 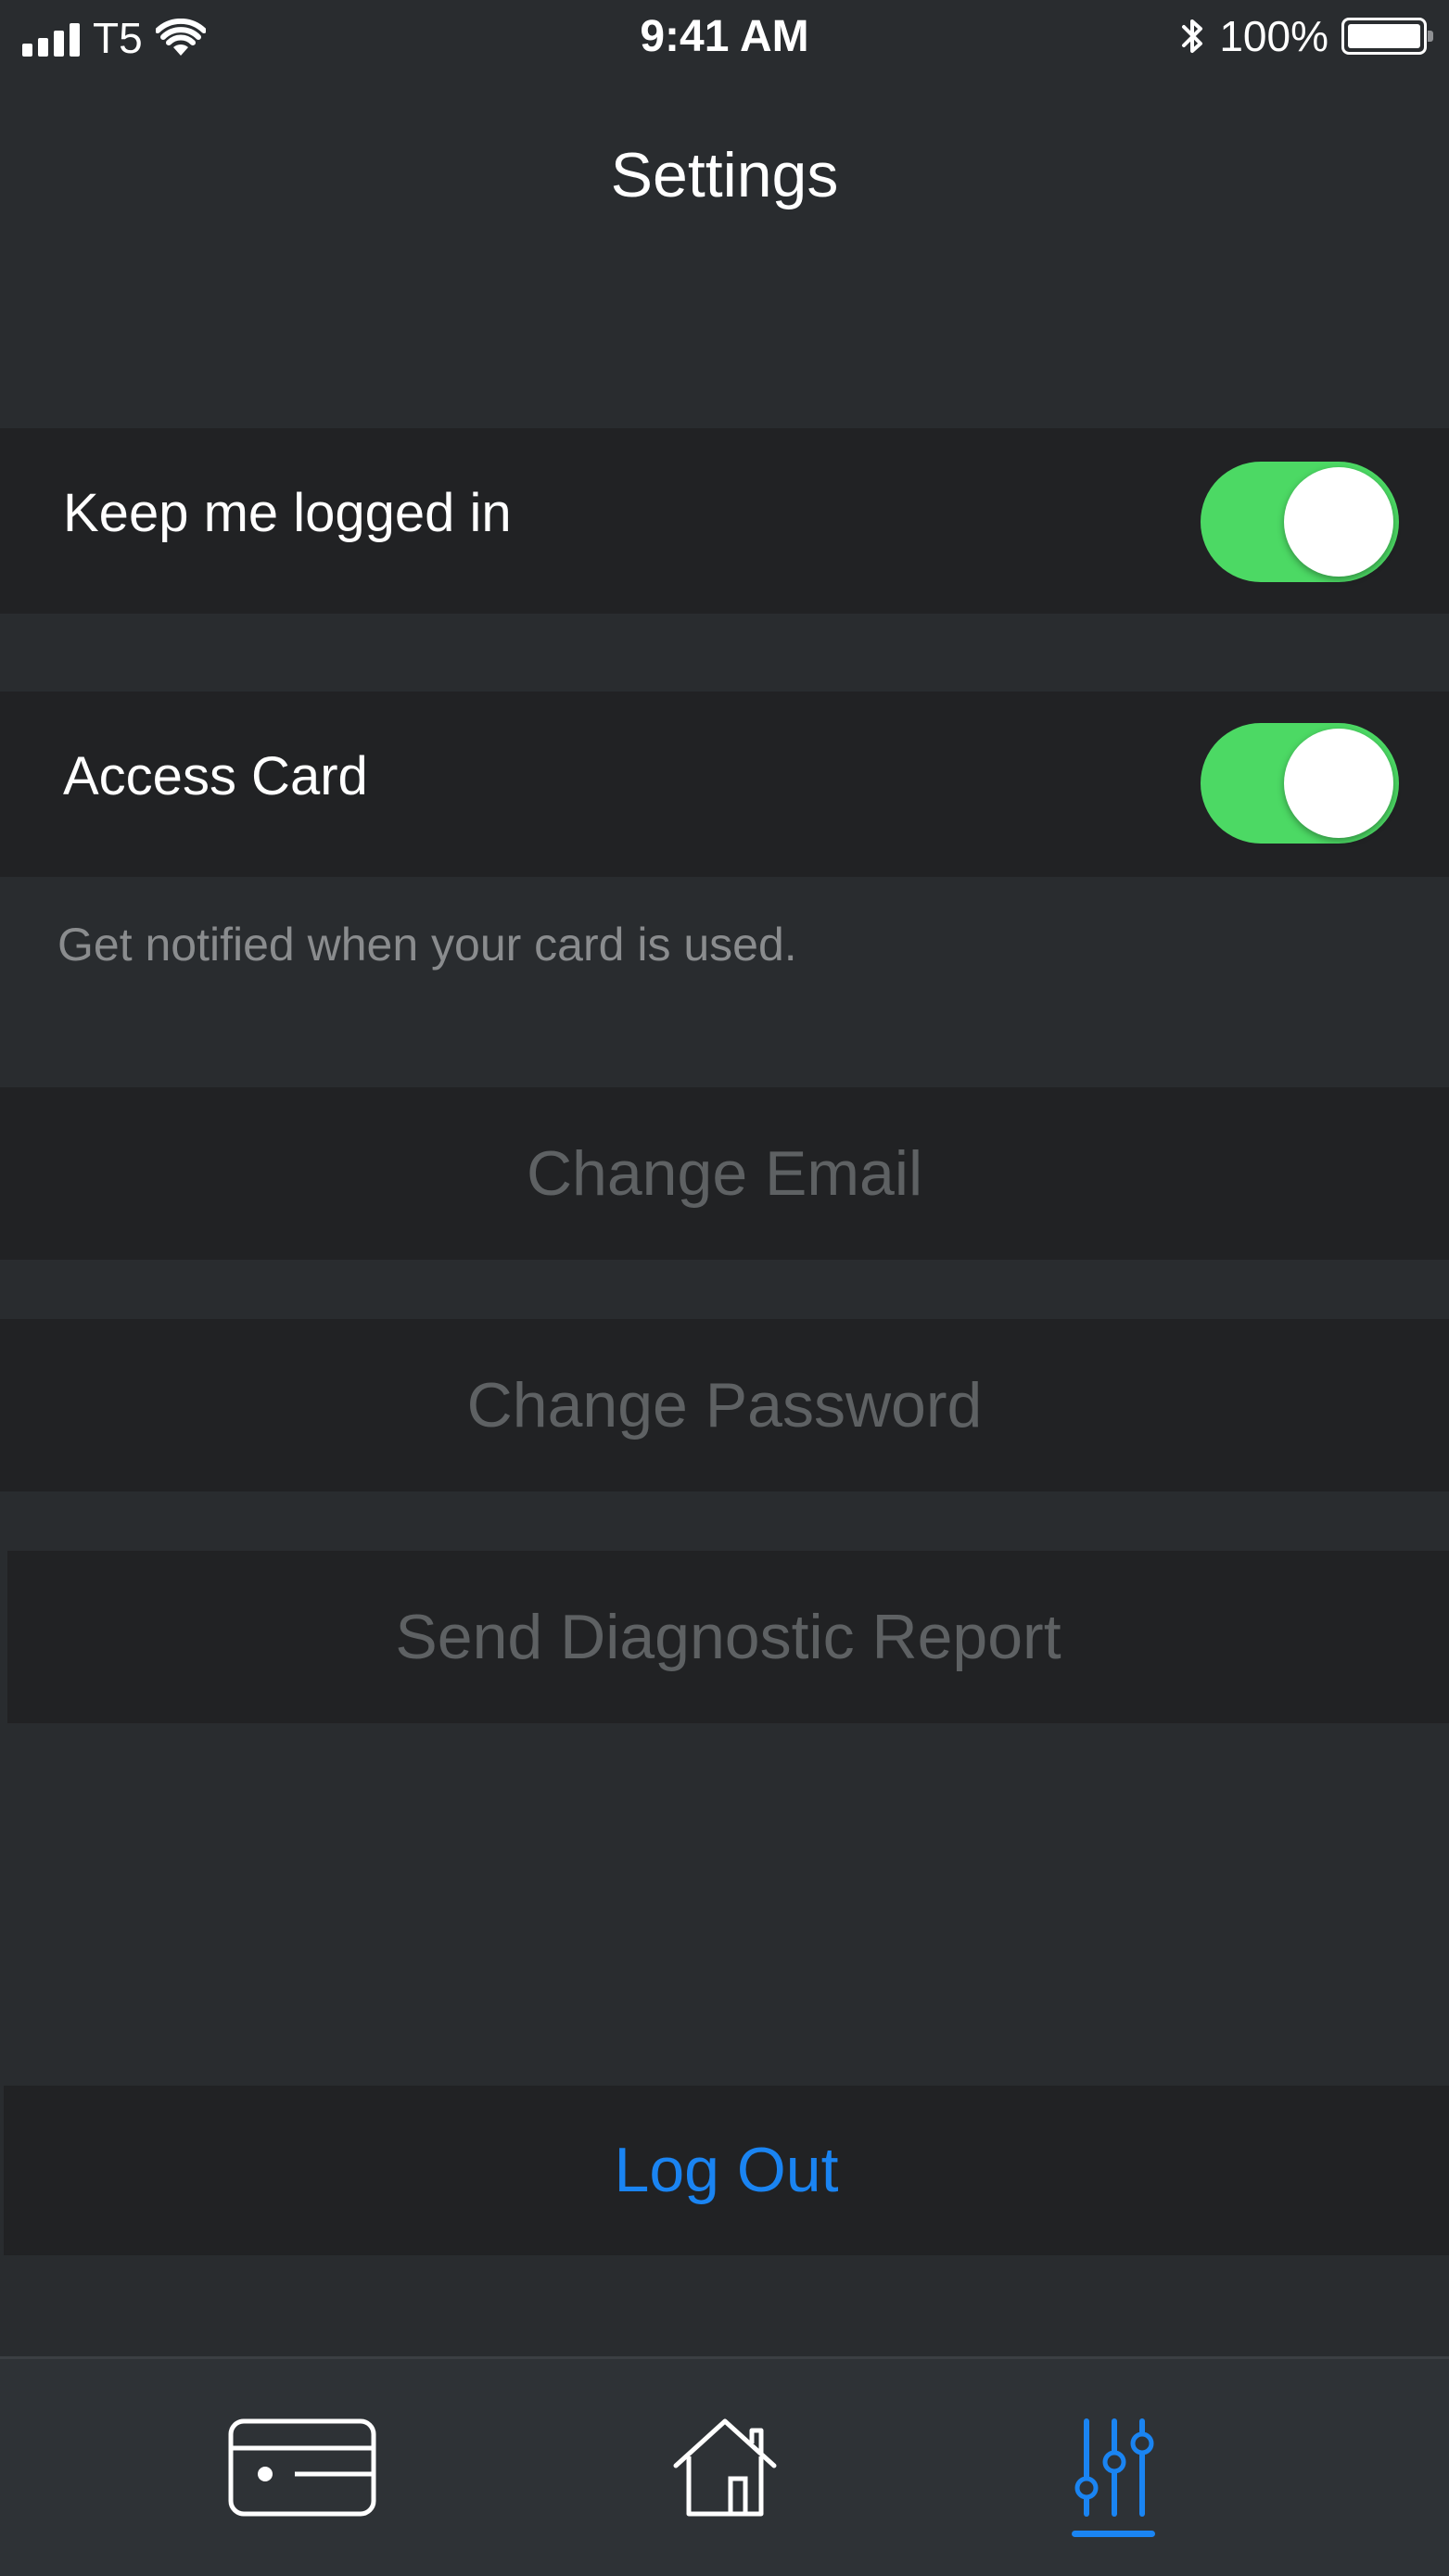 I want to click on change-email-button: Change Email, so click(x=724, y=1173).